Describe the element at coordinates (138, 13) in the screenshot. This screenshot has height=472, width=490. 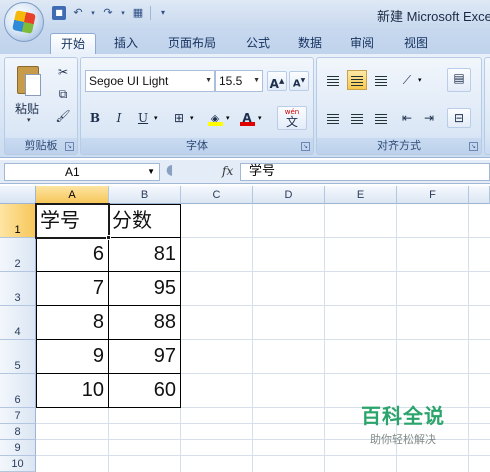
I see `print-preview-icon: ▦` at that location.